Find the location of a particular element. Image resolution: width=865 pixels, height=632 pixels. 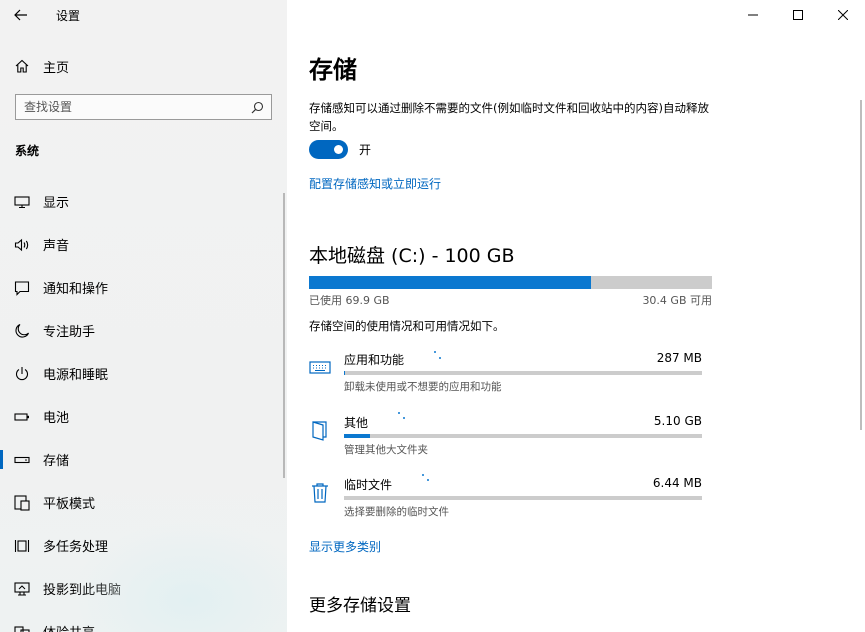

sidebar-item-tablet-mode: 平板模式 is located at coordinates (143, 502).